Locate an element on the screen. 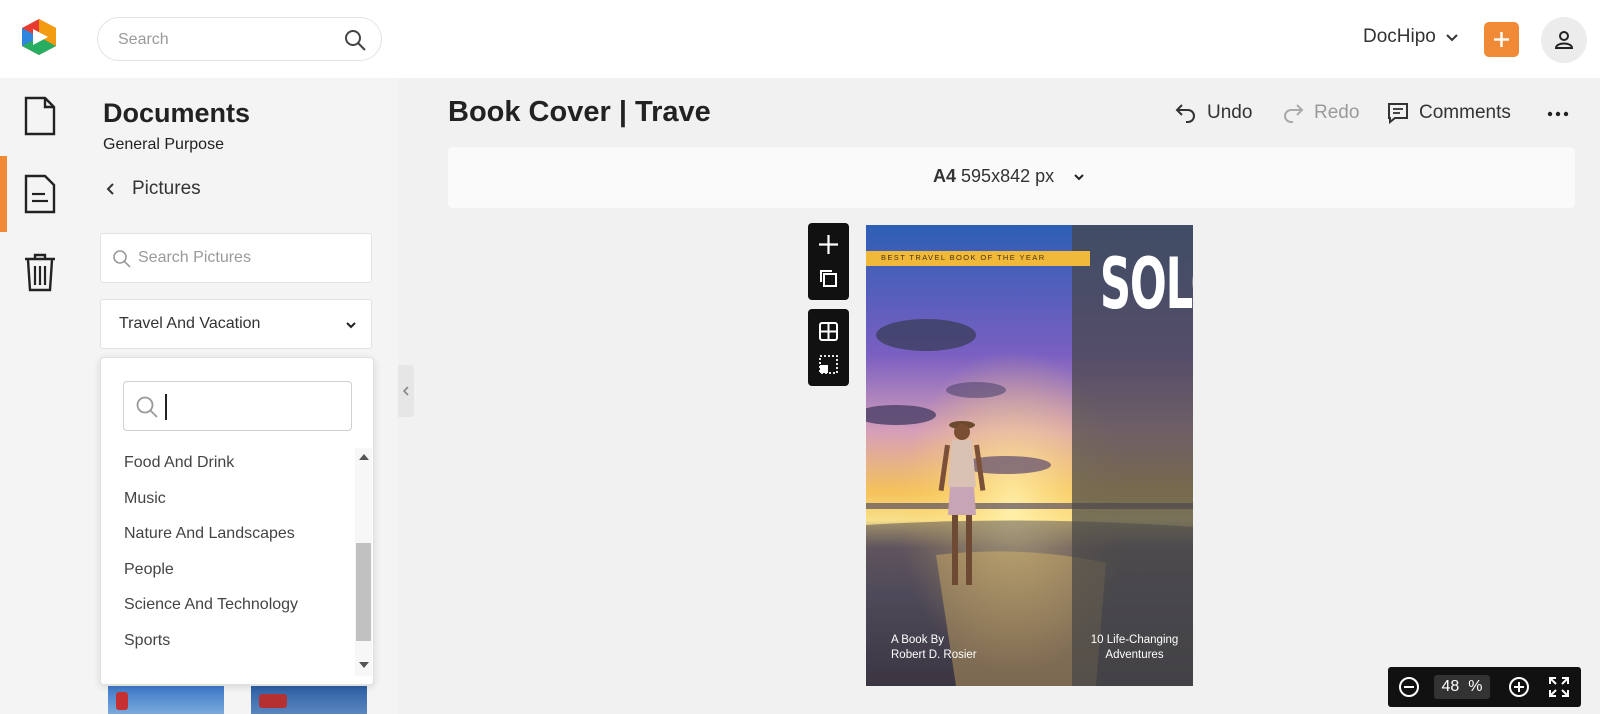 This screenshot has height=714, width=1600. zoom-unit: % is located at coordinates (1475, 686).